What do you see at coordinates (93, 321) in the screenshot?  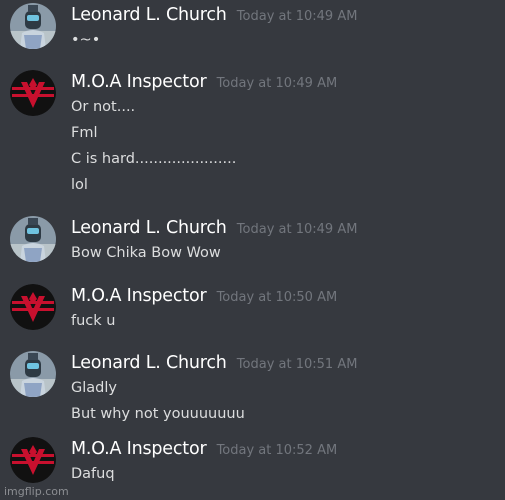 I see `message-text: fuck u` at bounding box center [93, 321].